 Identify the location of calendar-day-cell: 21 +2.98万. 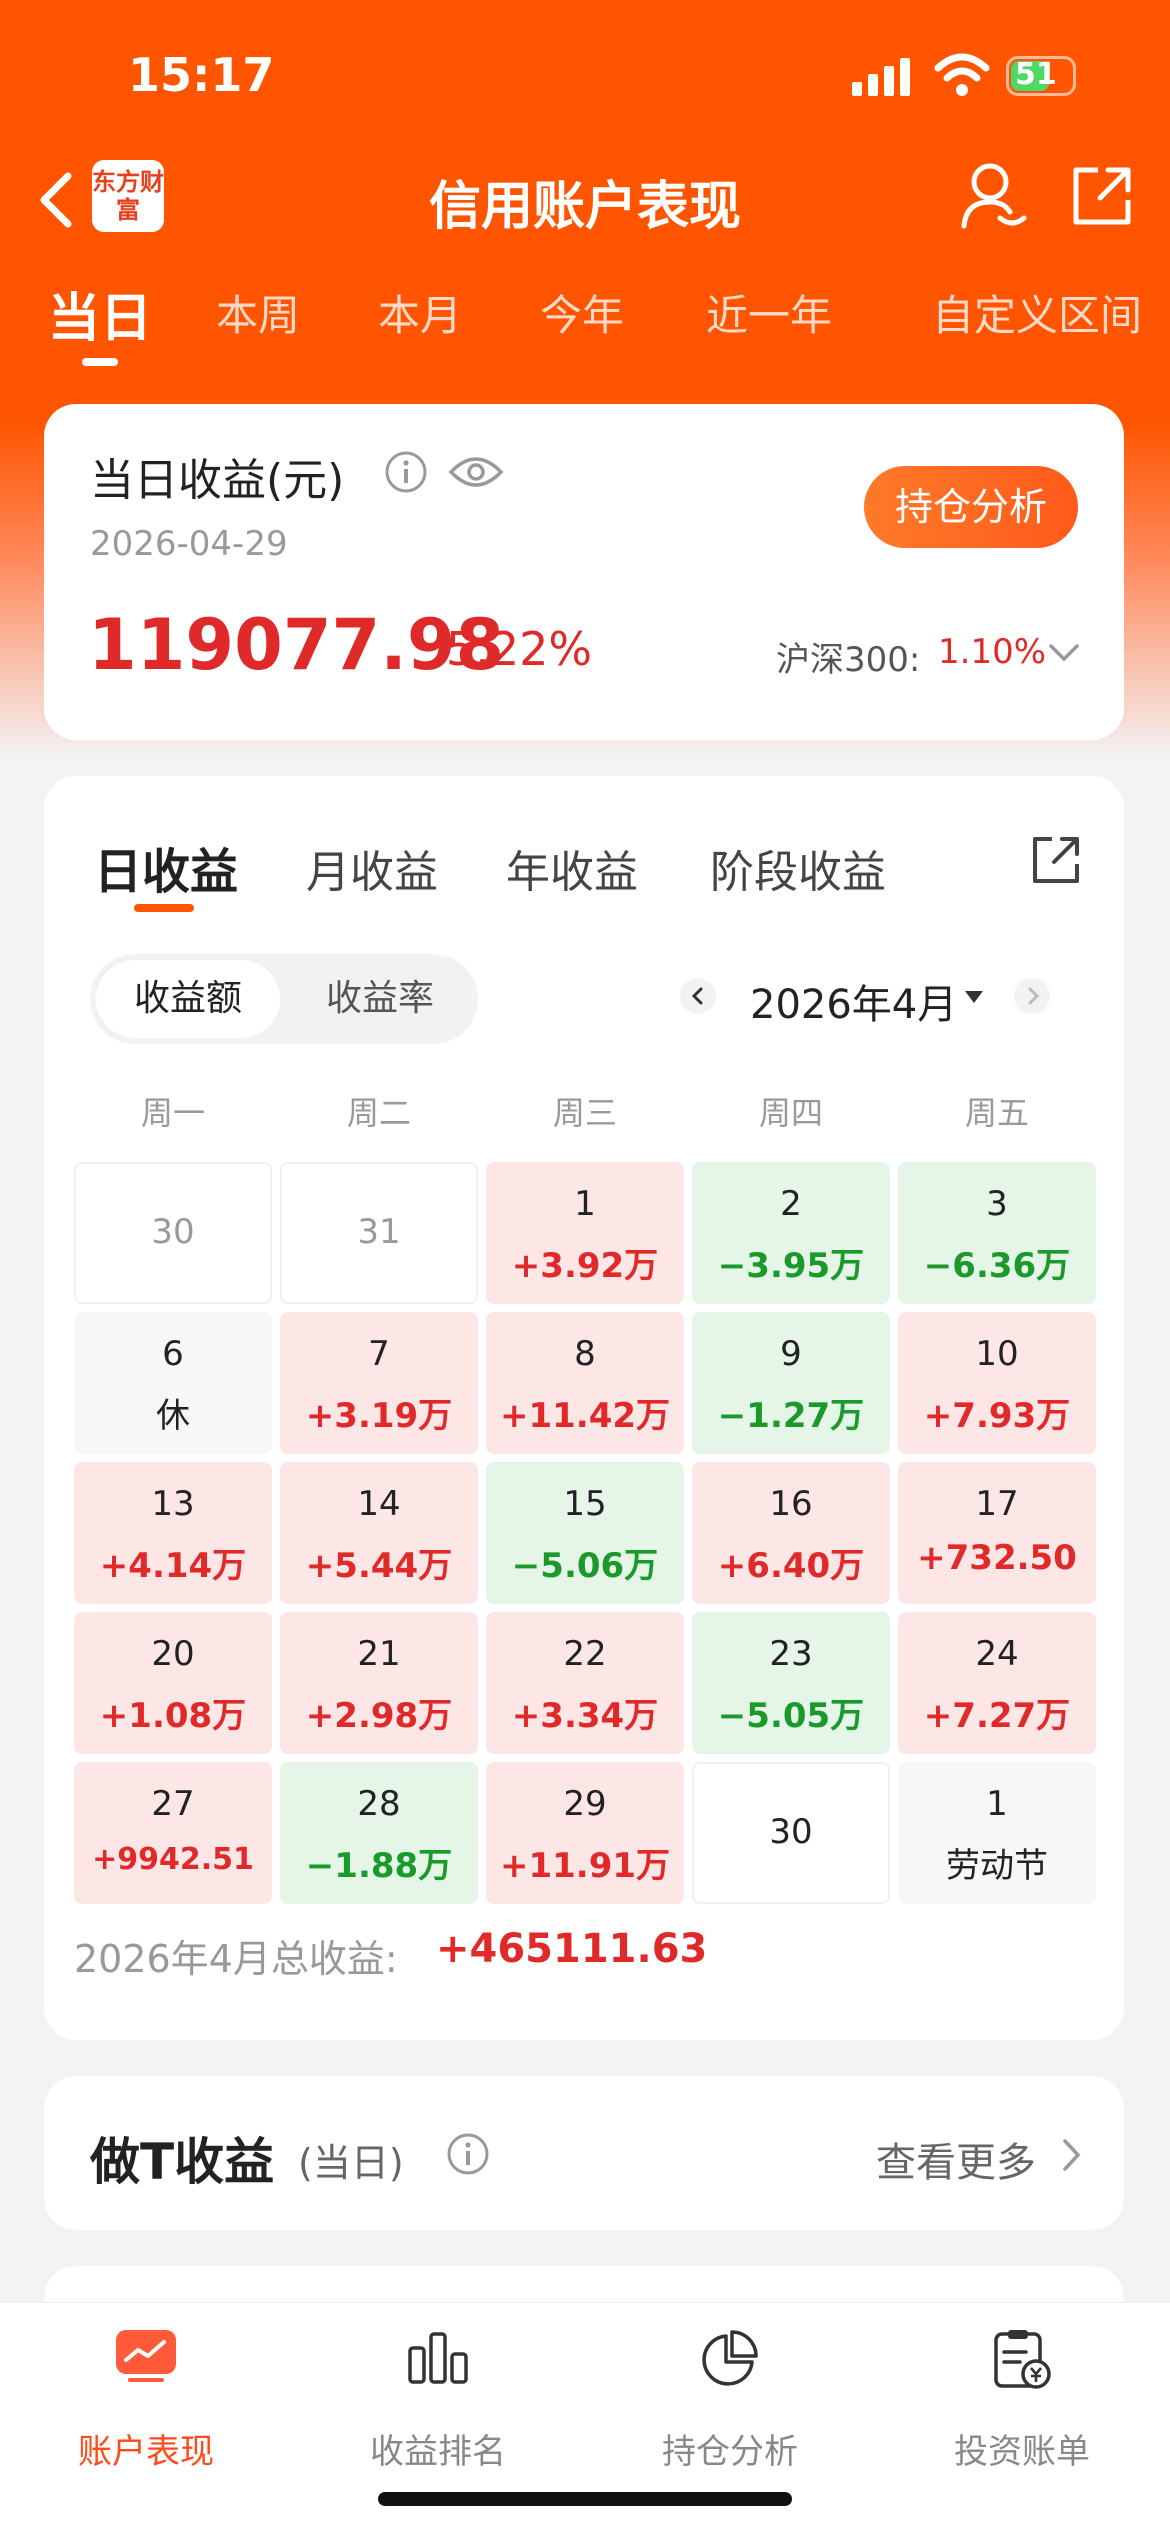
(379, 1683).